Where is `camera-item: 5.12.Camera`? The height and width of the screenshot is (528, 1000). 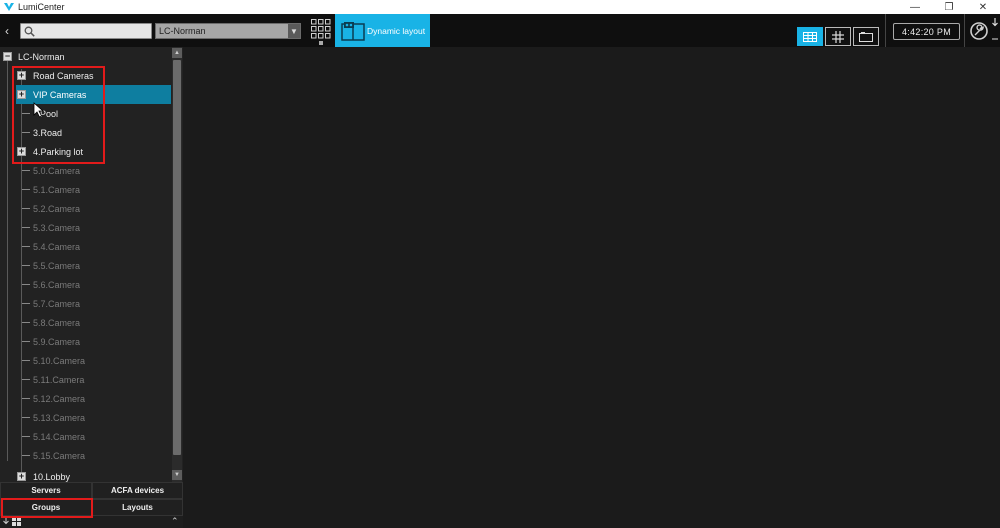 camera-item: 5.12.Camera is located at coordinates (86, 398).